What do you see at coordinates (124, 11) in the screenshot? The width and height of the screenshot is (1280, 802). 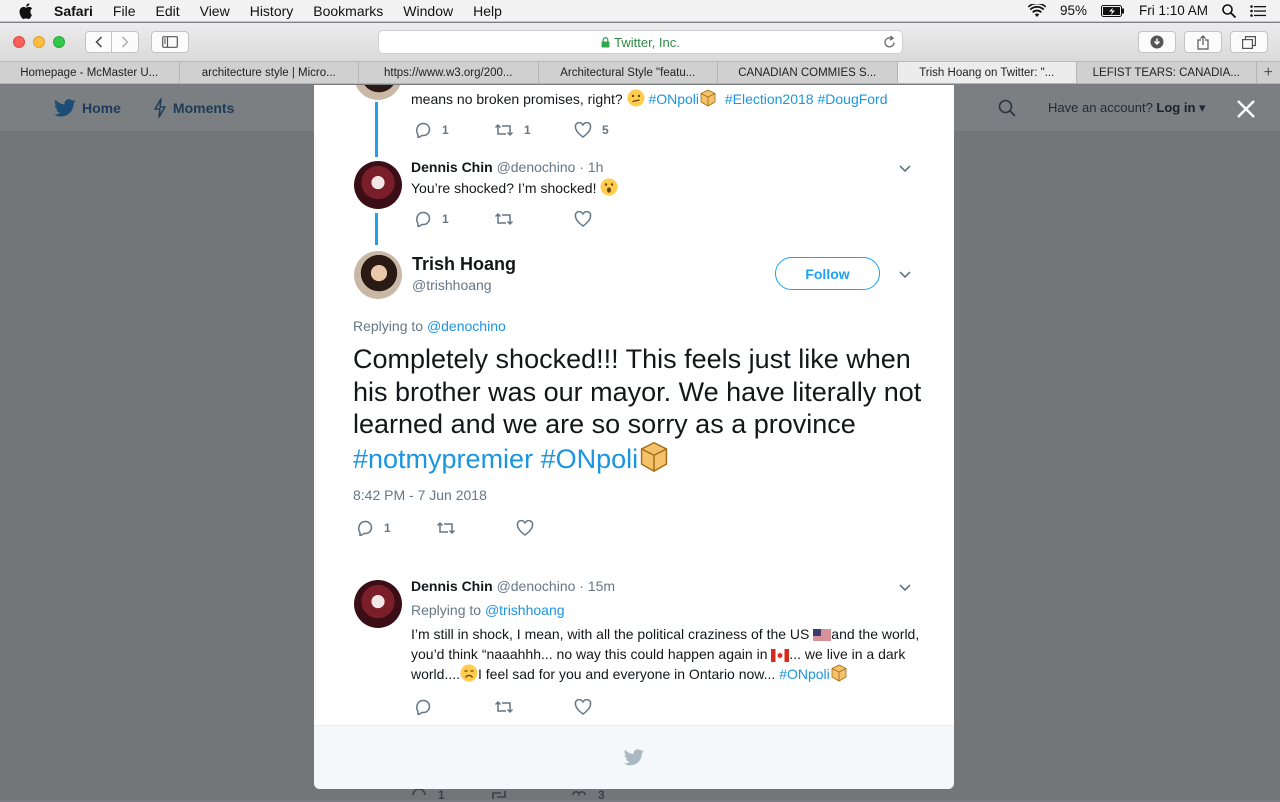 I see `menu-file: File` at bounding box center [124, 11].